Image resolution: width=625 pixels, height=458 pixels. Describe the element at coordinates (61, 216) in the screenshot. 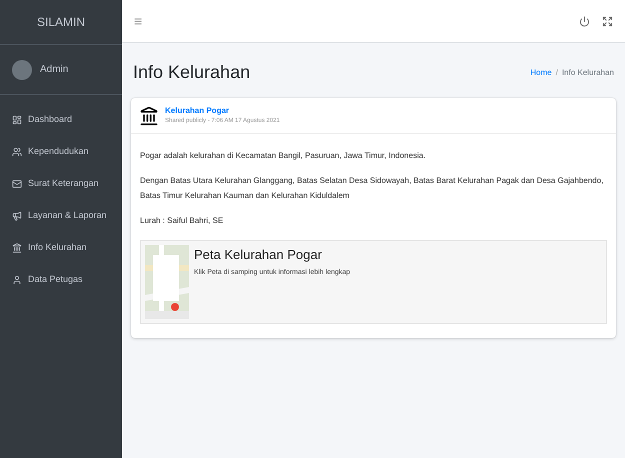

I see `nav-item: Layanan & Laporan` at that location.